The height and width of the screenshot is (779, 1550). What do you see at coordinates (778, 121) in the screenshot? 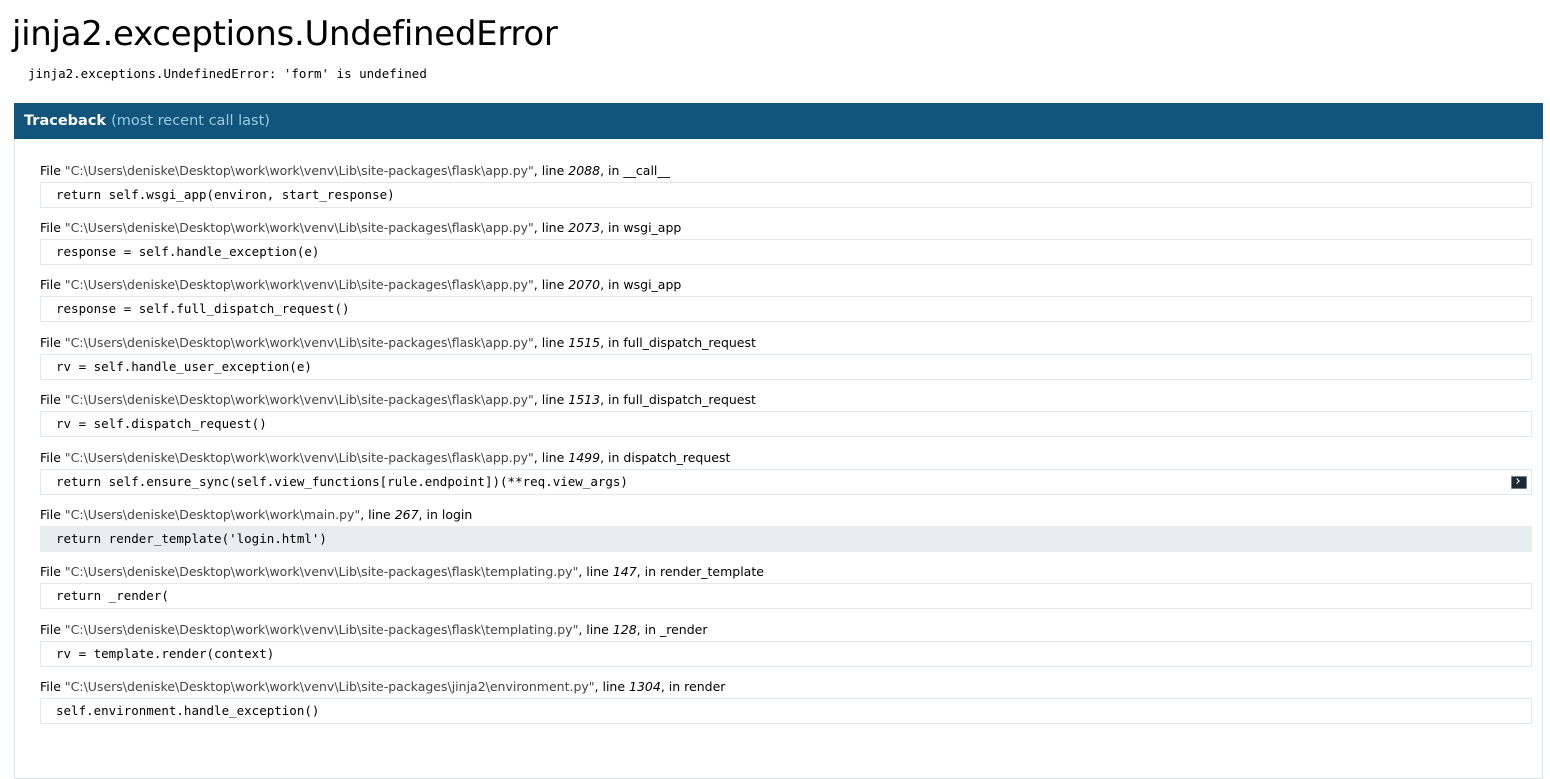
I see `traceback-header: Traceback (most recent call last)` at bounding box center [778, 121].